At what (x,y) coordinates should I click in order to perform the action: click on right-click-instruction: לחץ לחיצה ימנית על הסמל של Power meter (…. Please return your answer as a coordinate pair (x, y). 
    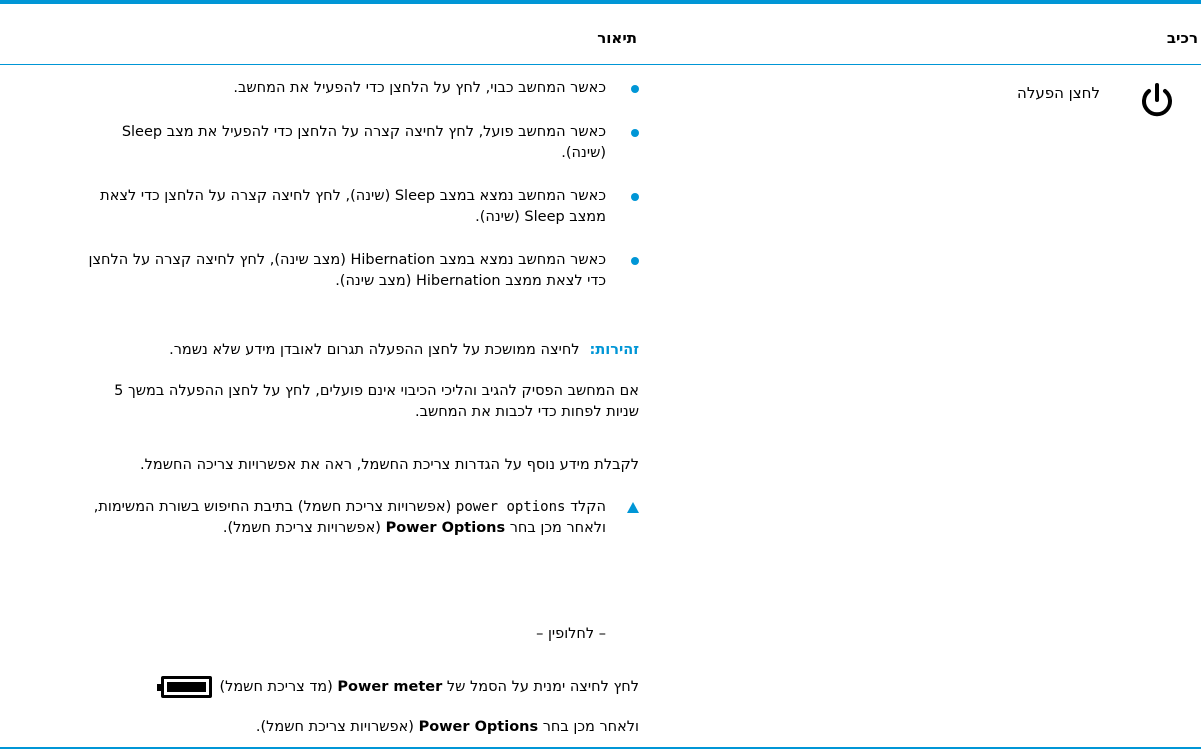
    Looking at the image, I should click on (359, 687).